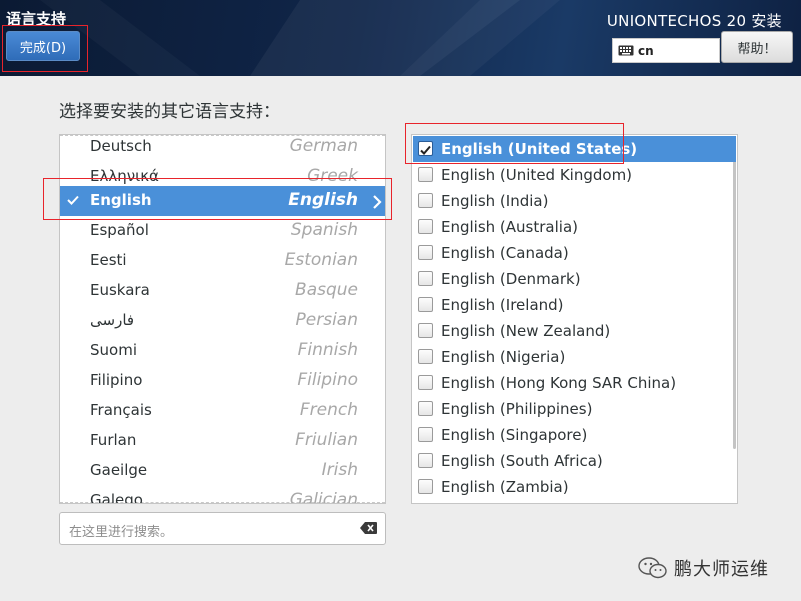 This screenshot has width=801, height=601. What do you see at coordinates (222, 231) in the screenshot?
I see `language-item: Español Spanish` at bounding box center [222, 231].